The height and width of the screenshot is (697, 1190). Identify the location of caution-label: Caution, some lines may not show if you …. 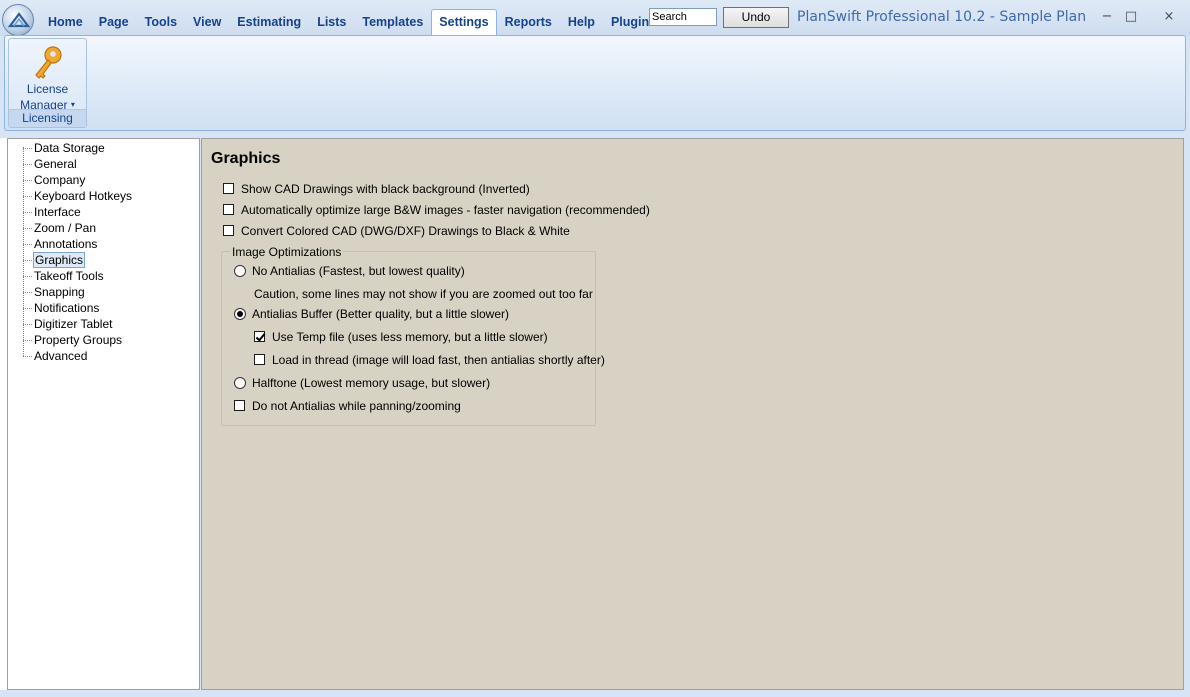
(423, 294).